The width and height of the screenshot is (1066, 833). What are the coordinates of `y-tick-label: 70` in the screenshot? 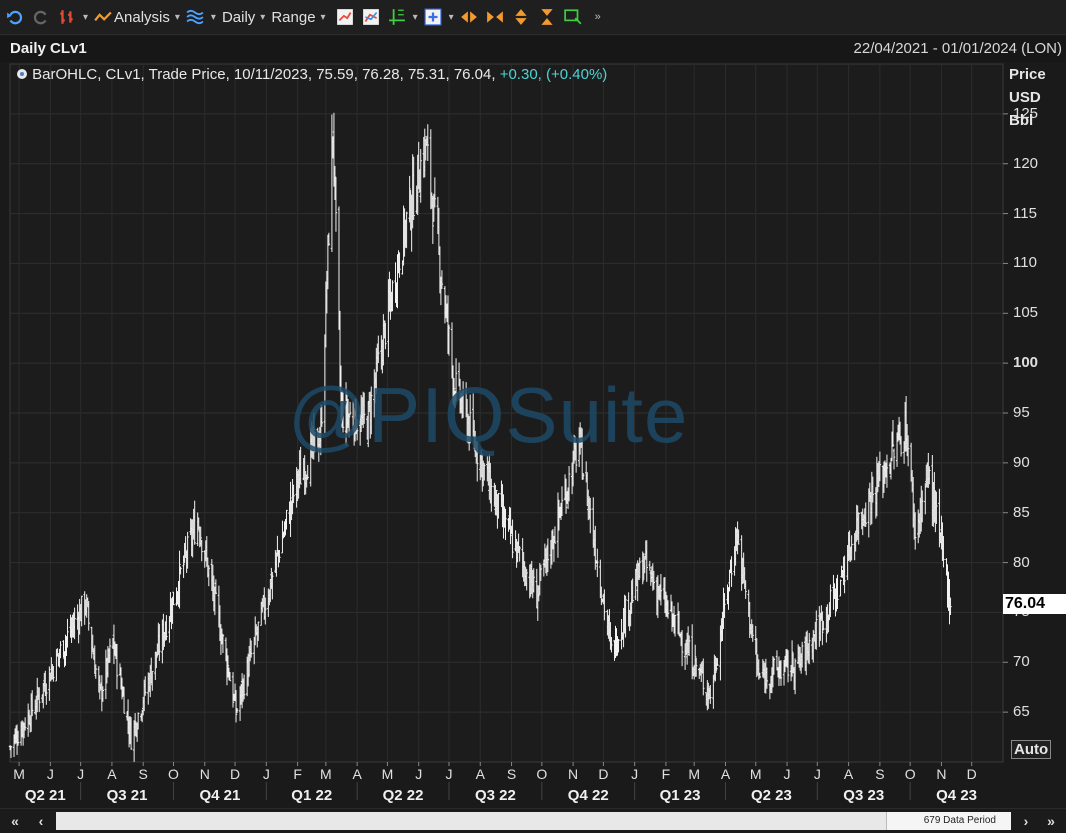 It's located at (1021, 662).